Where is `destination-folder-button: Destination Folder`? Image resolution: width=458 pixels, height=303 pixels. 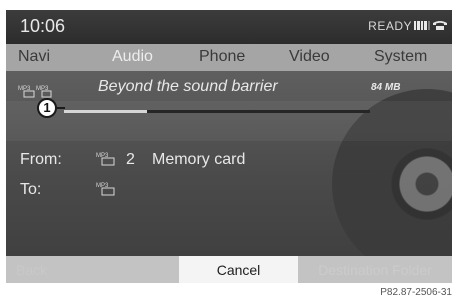 destination-folder-button: Destination Folder is located at coordinates (375, 269).